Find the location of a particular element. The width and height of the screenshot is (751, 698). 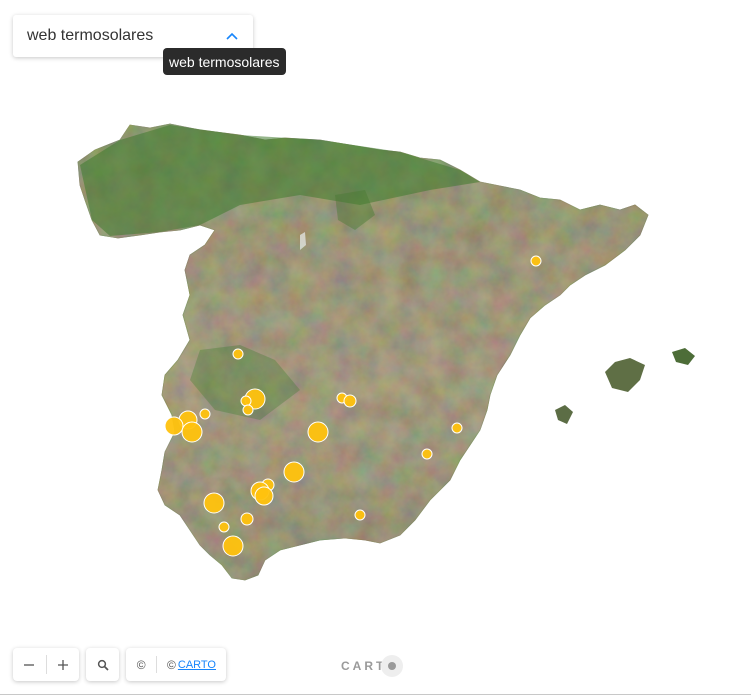

attribution-divider is located at coordinates (157, 664).